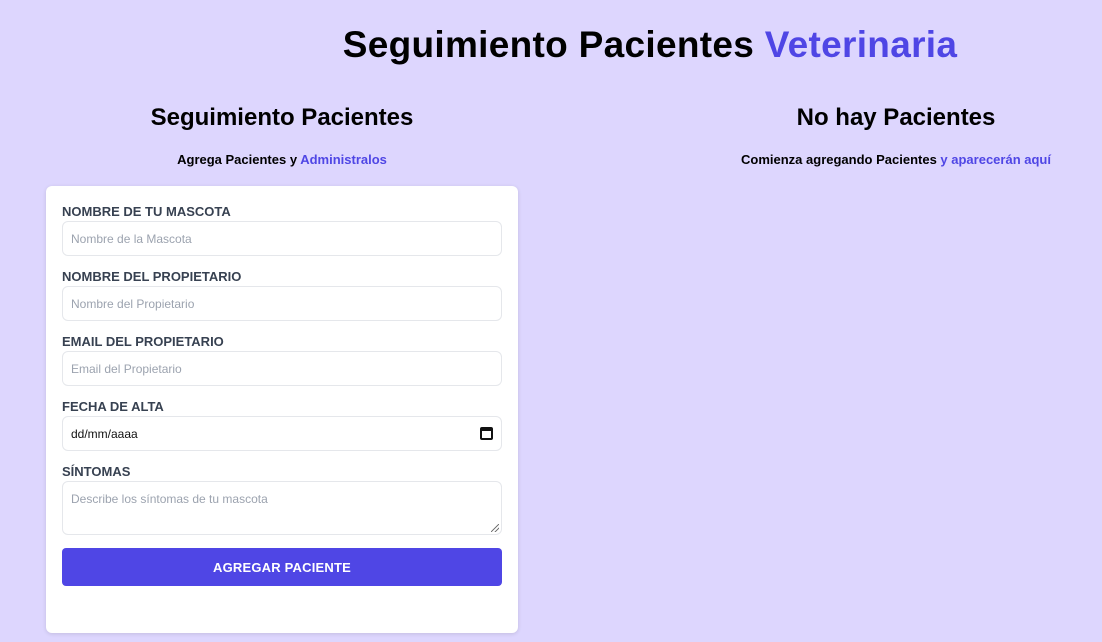 The image size is (1102, 642). Describe the element at coordinates (839, 159) in the screenshot. I see `patients-subtitle-text: Comienza agregando Pacientes` at that location.